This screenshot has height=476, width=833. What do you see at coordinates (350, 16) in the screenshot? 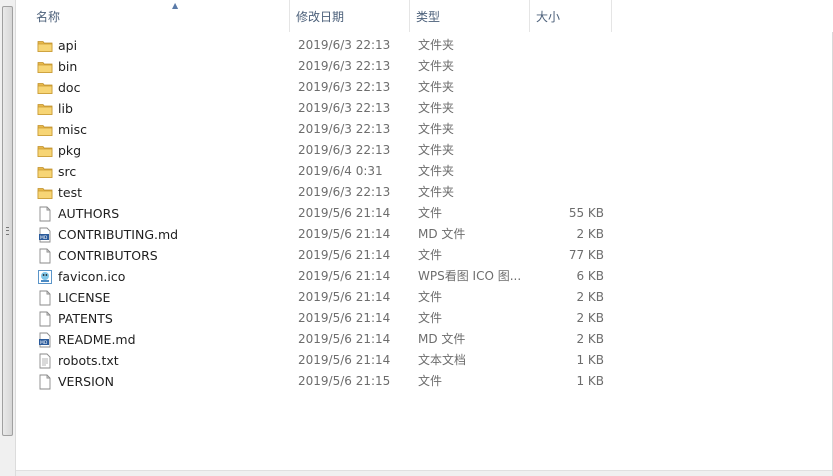
I see `column-header-date: 修改日期` at bounding box center [350, 16].